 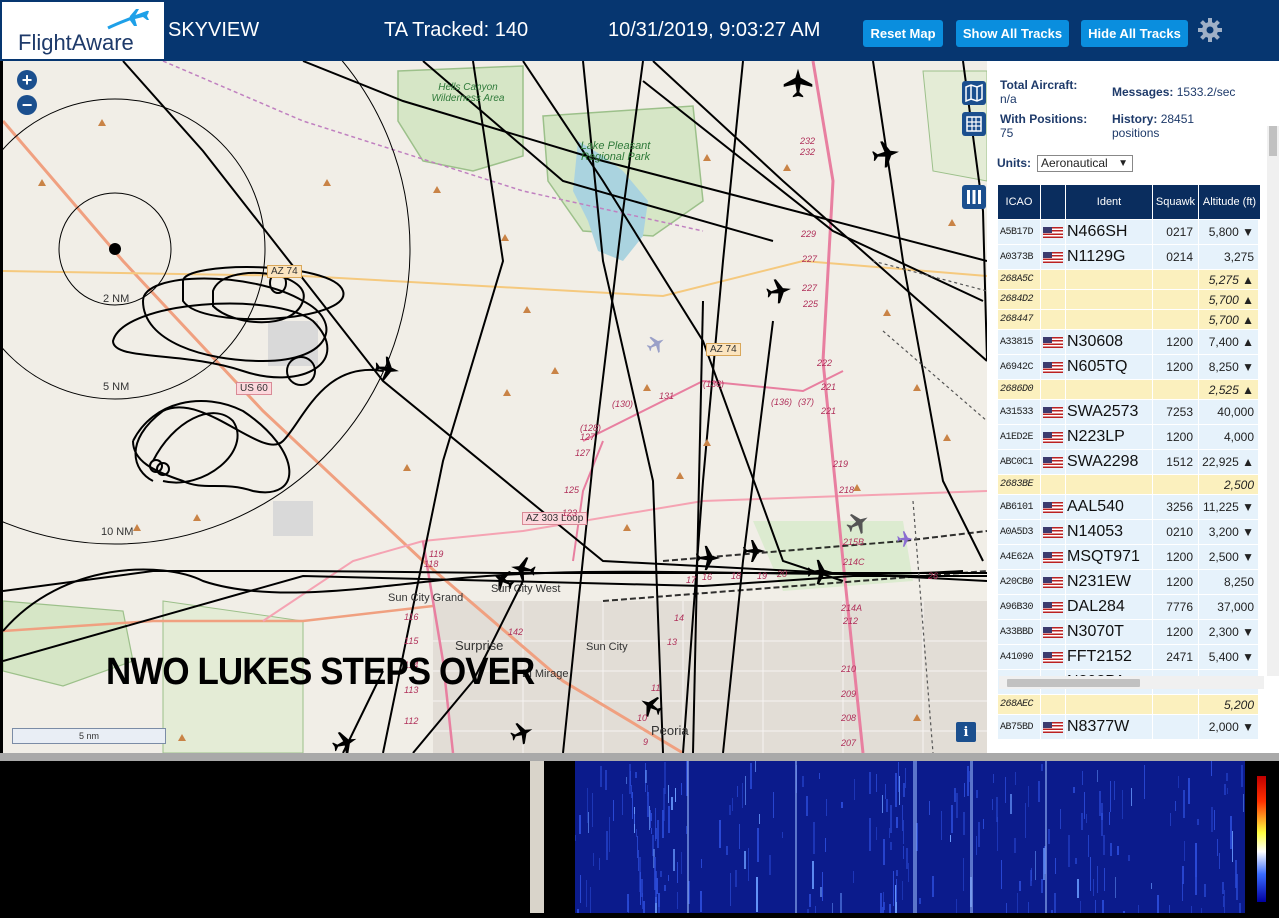 I want to click on squawk-cell: 0210, so click(x=1176, y=532).